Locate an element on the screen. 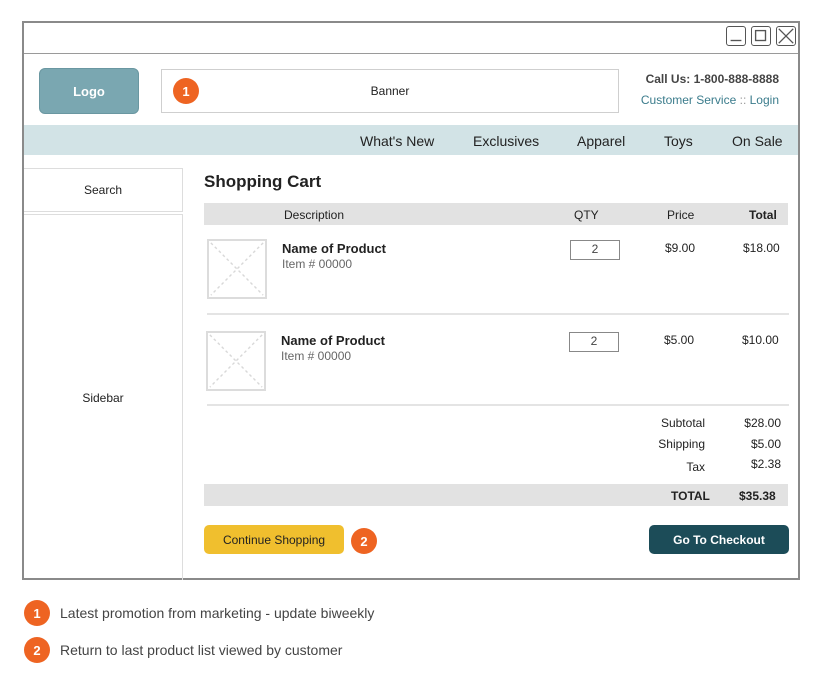 The width and height of the screenshot is (822, 682). close-icon is located at coordinates (786, 36).